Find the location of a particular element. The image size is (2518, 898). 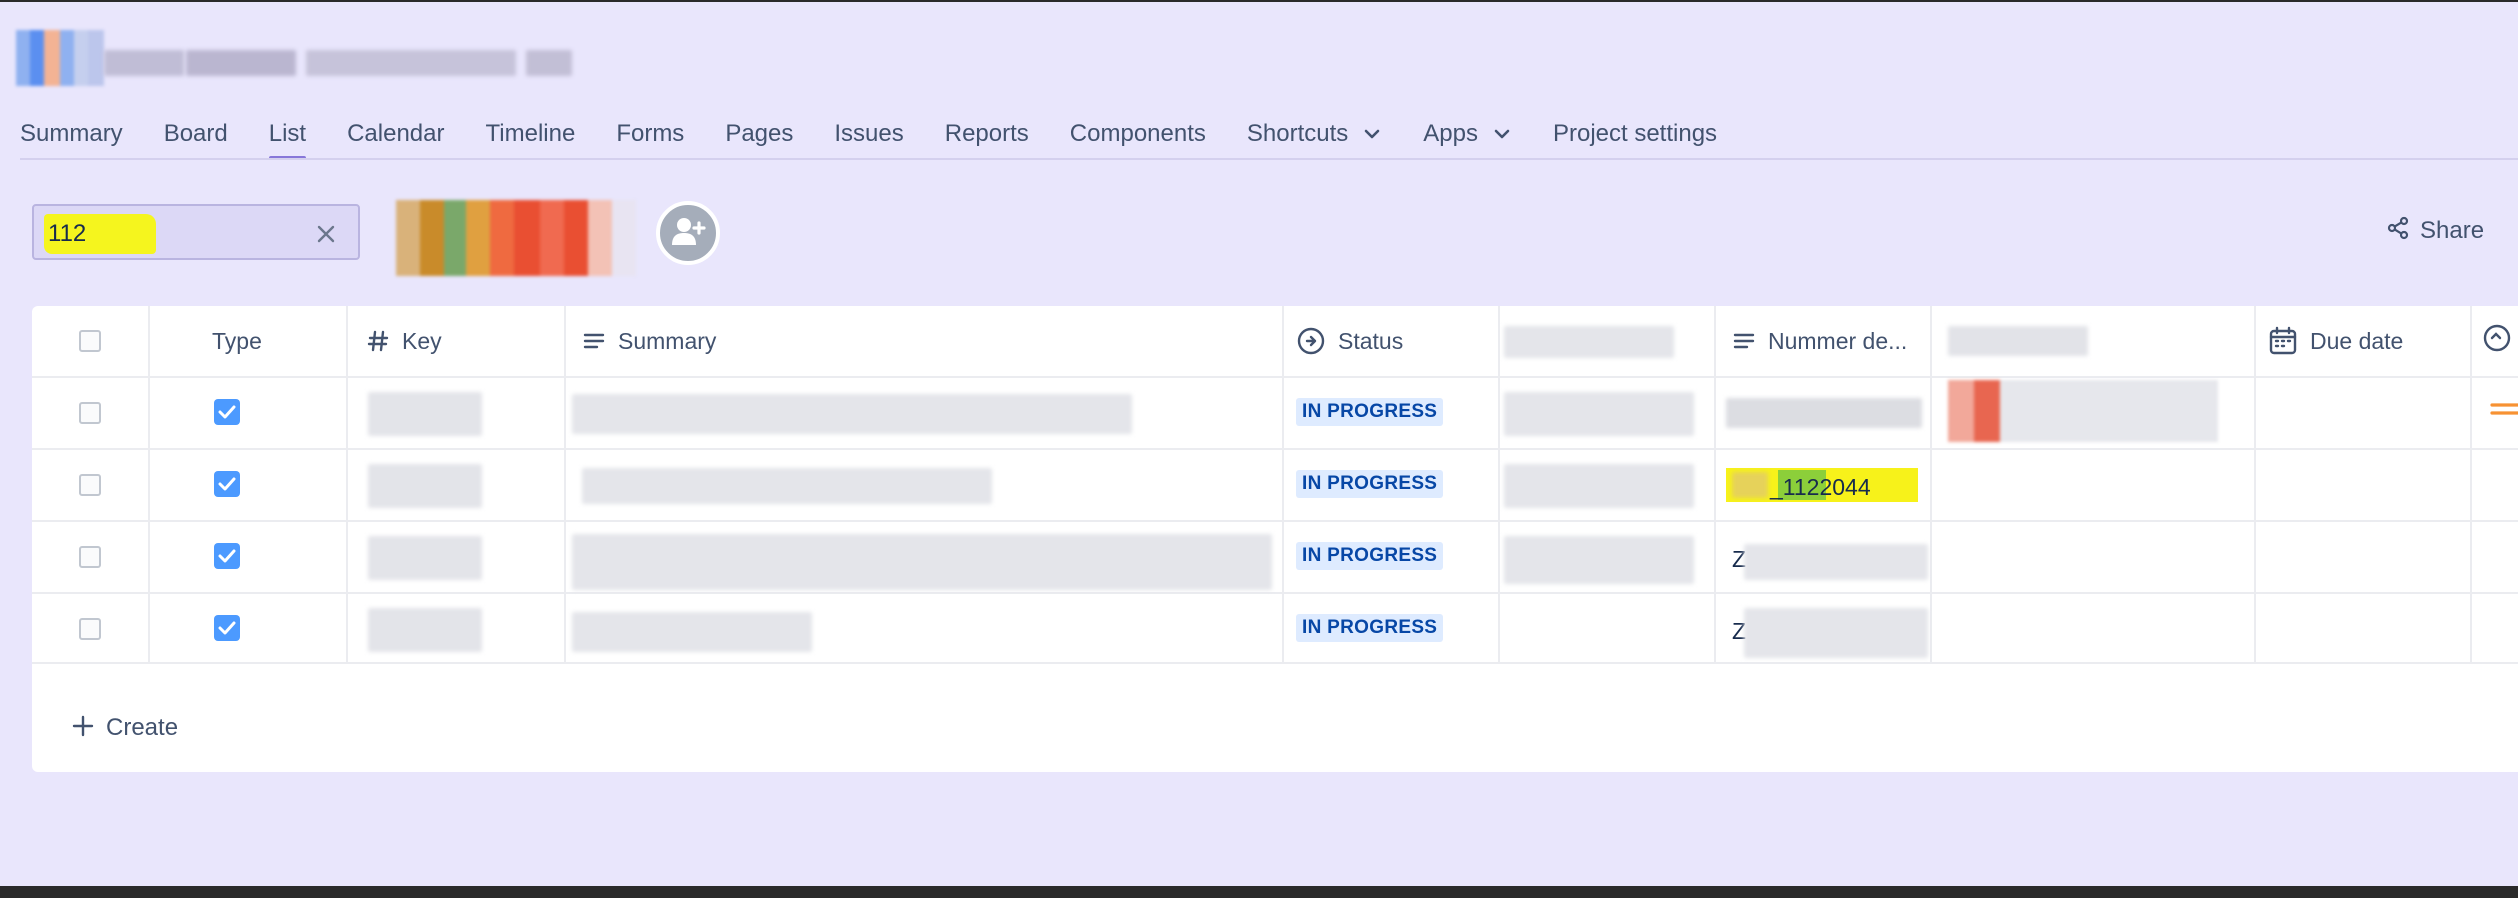

tab-board-label: Board is located at coordinates (195, 133).